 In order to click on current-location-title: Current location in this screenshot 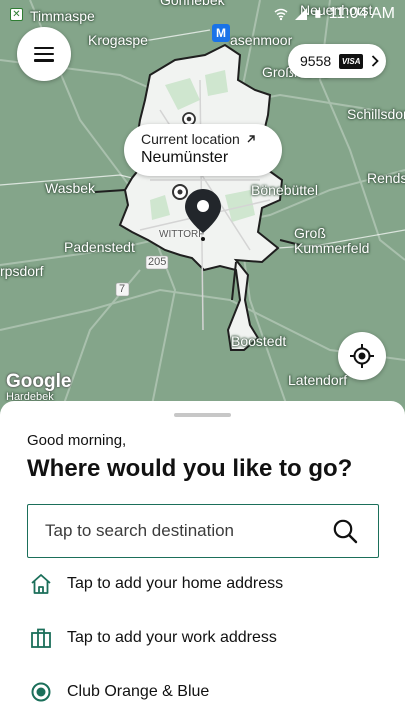, I will do `click(190, 139)`.